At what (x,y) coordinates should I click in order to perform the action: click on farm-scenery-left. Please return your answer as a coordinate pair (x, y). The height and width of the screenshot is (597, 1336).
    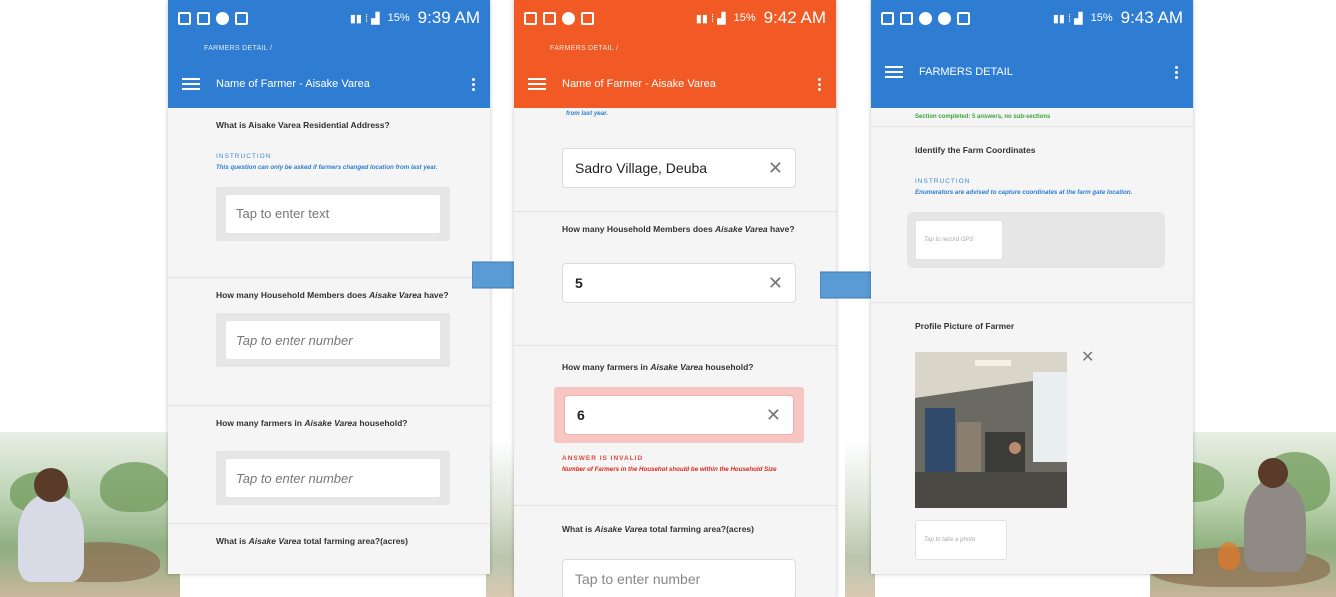
    Looking at the image, I should click on (90, 514).